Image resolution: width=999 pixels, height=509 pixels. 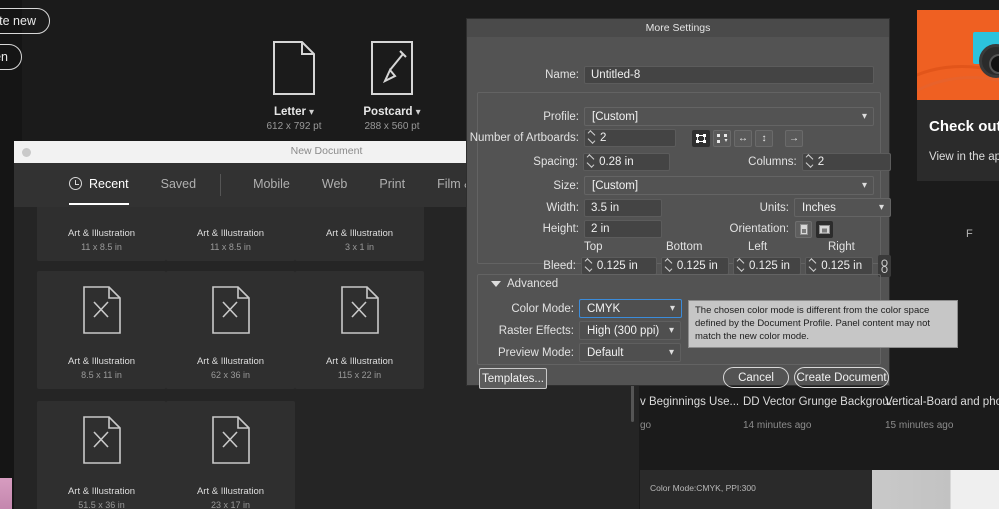 I want to click on advanced-label: Advanced, so click(x=533, y=284).